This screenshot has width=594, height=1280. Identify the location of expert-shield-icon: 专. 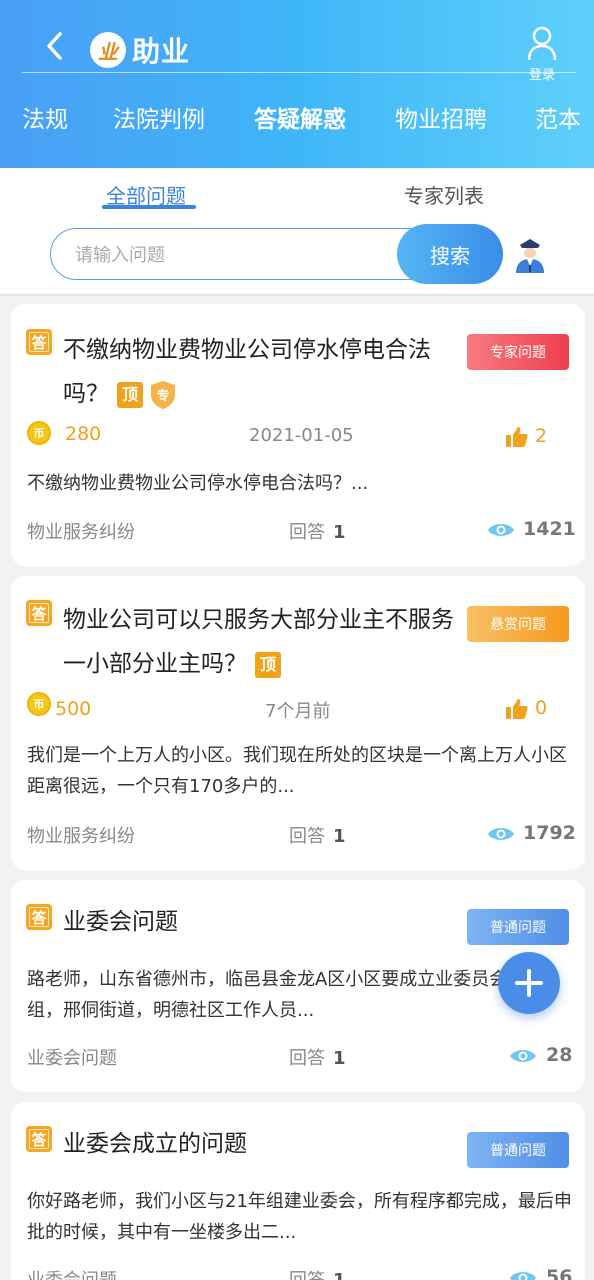
(163, 394).